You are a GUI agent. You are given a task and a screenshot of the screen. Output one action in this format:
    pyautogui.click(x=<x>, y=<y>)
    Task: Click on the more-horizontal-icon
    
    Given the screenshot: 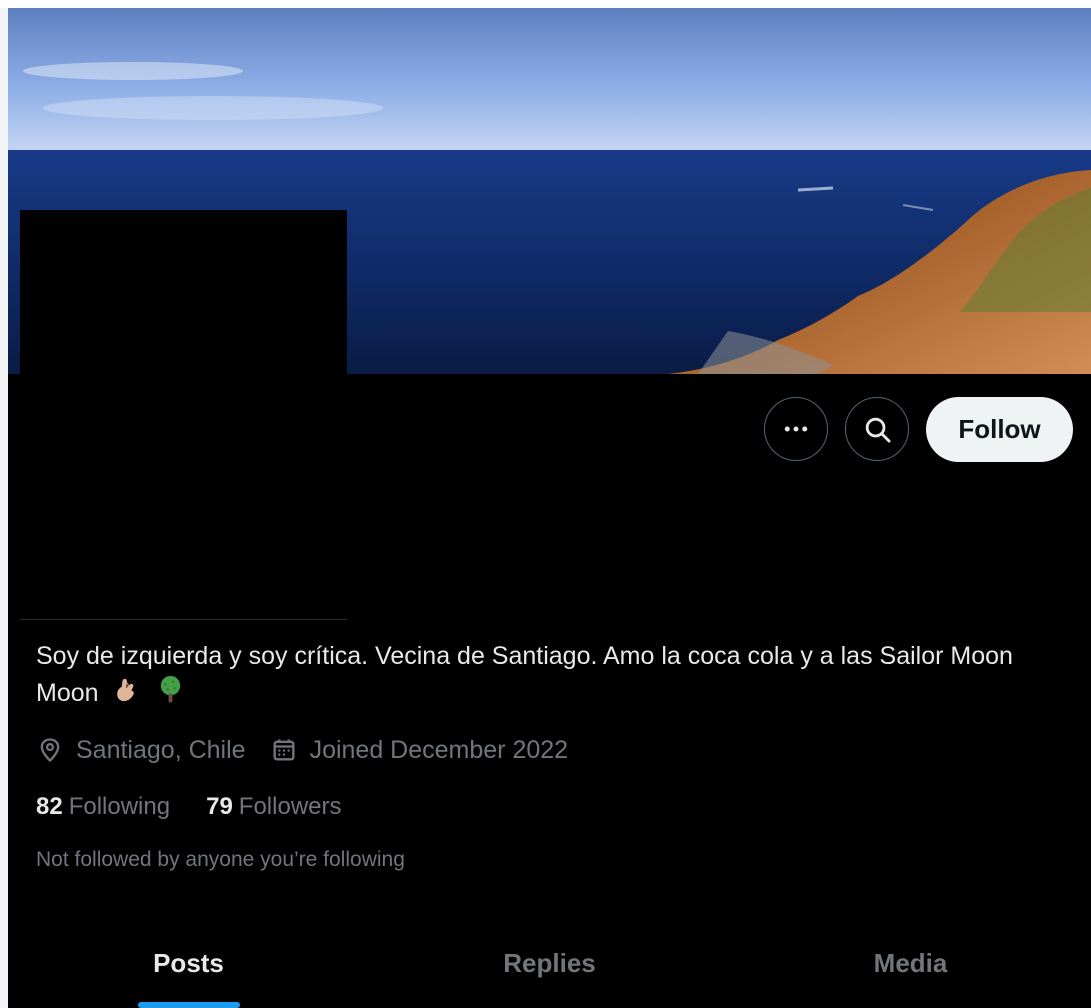 What is the action you would take?
    pyautogui.click(x=796, y=429)
    